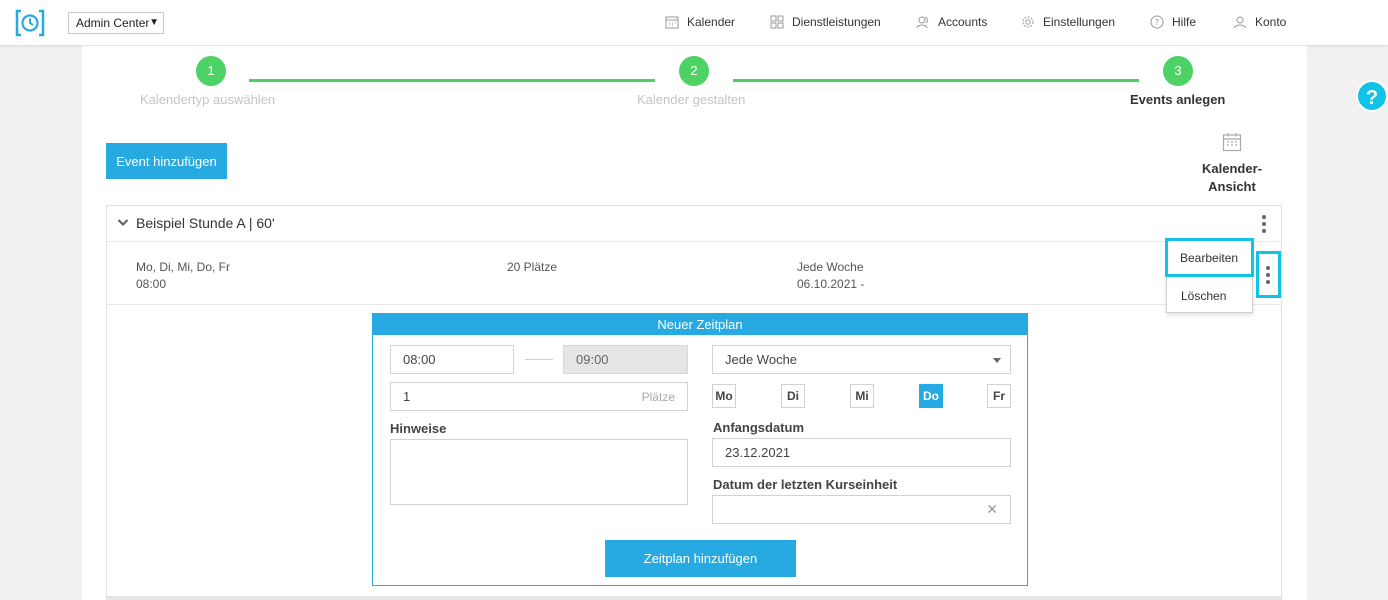 This screenshot has width=1388, height=600. Describe the element at coordinates (1372, 96) in the screenshot. I see `floating-help-button: ?` at that location.